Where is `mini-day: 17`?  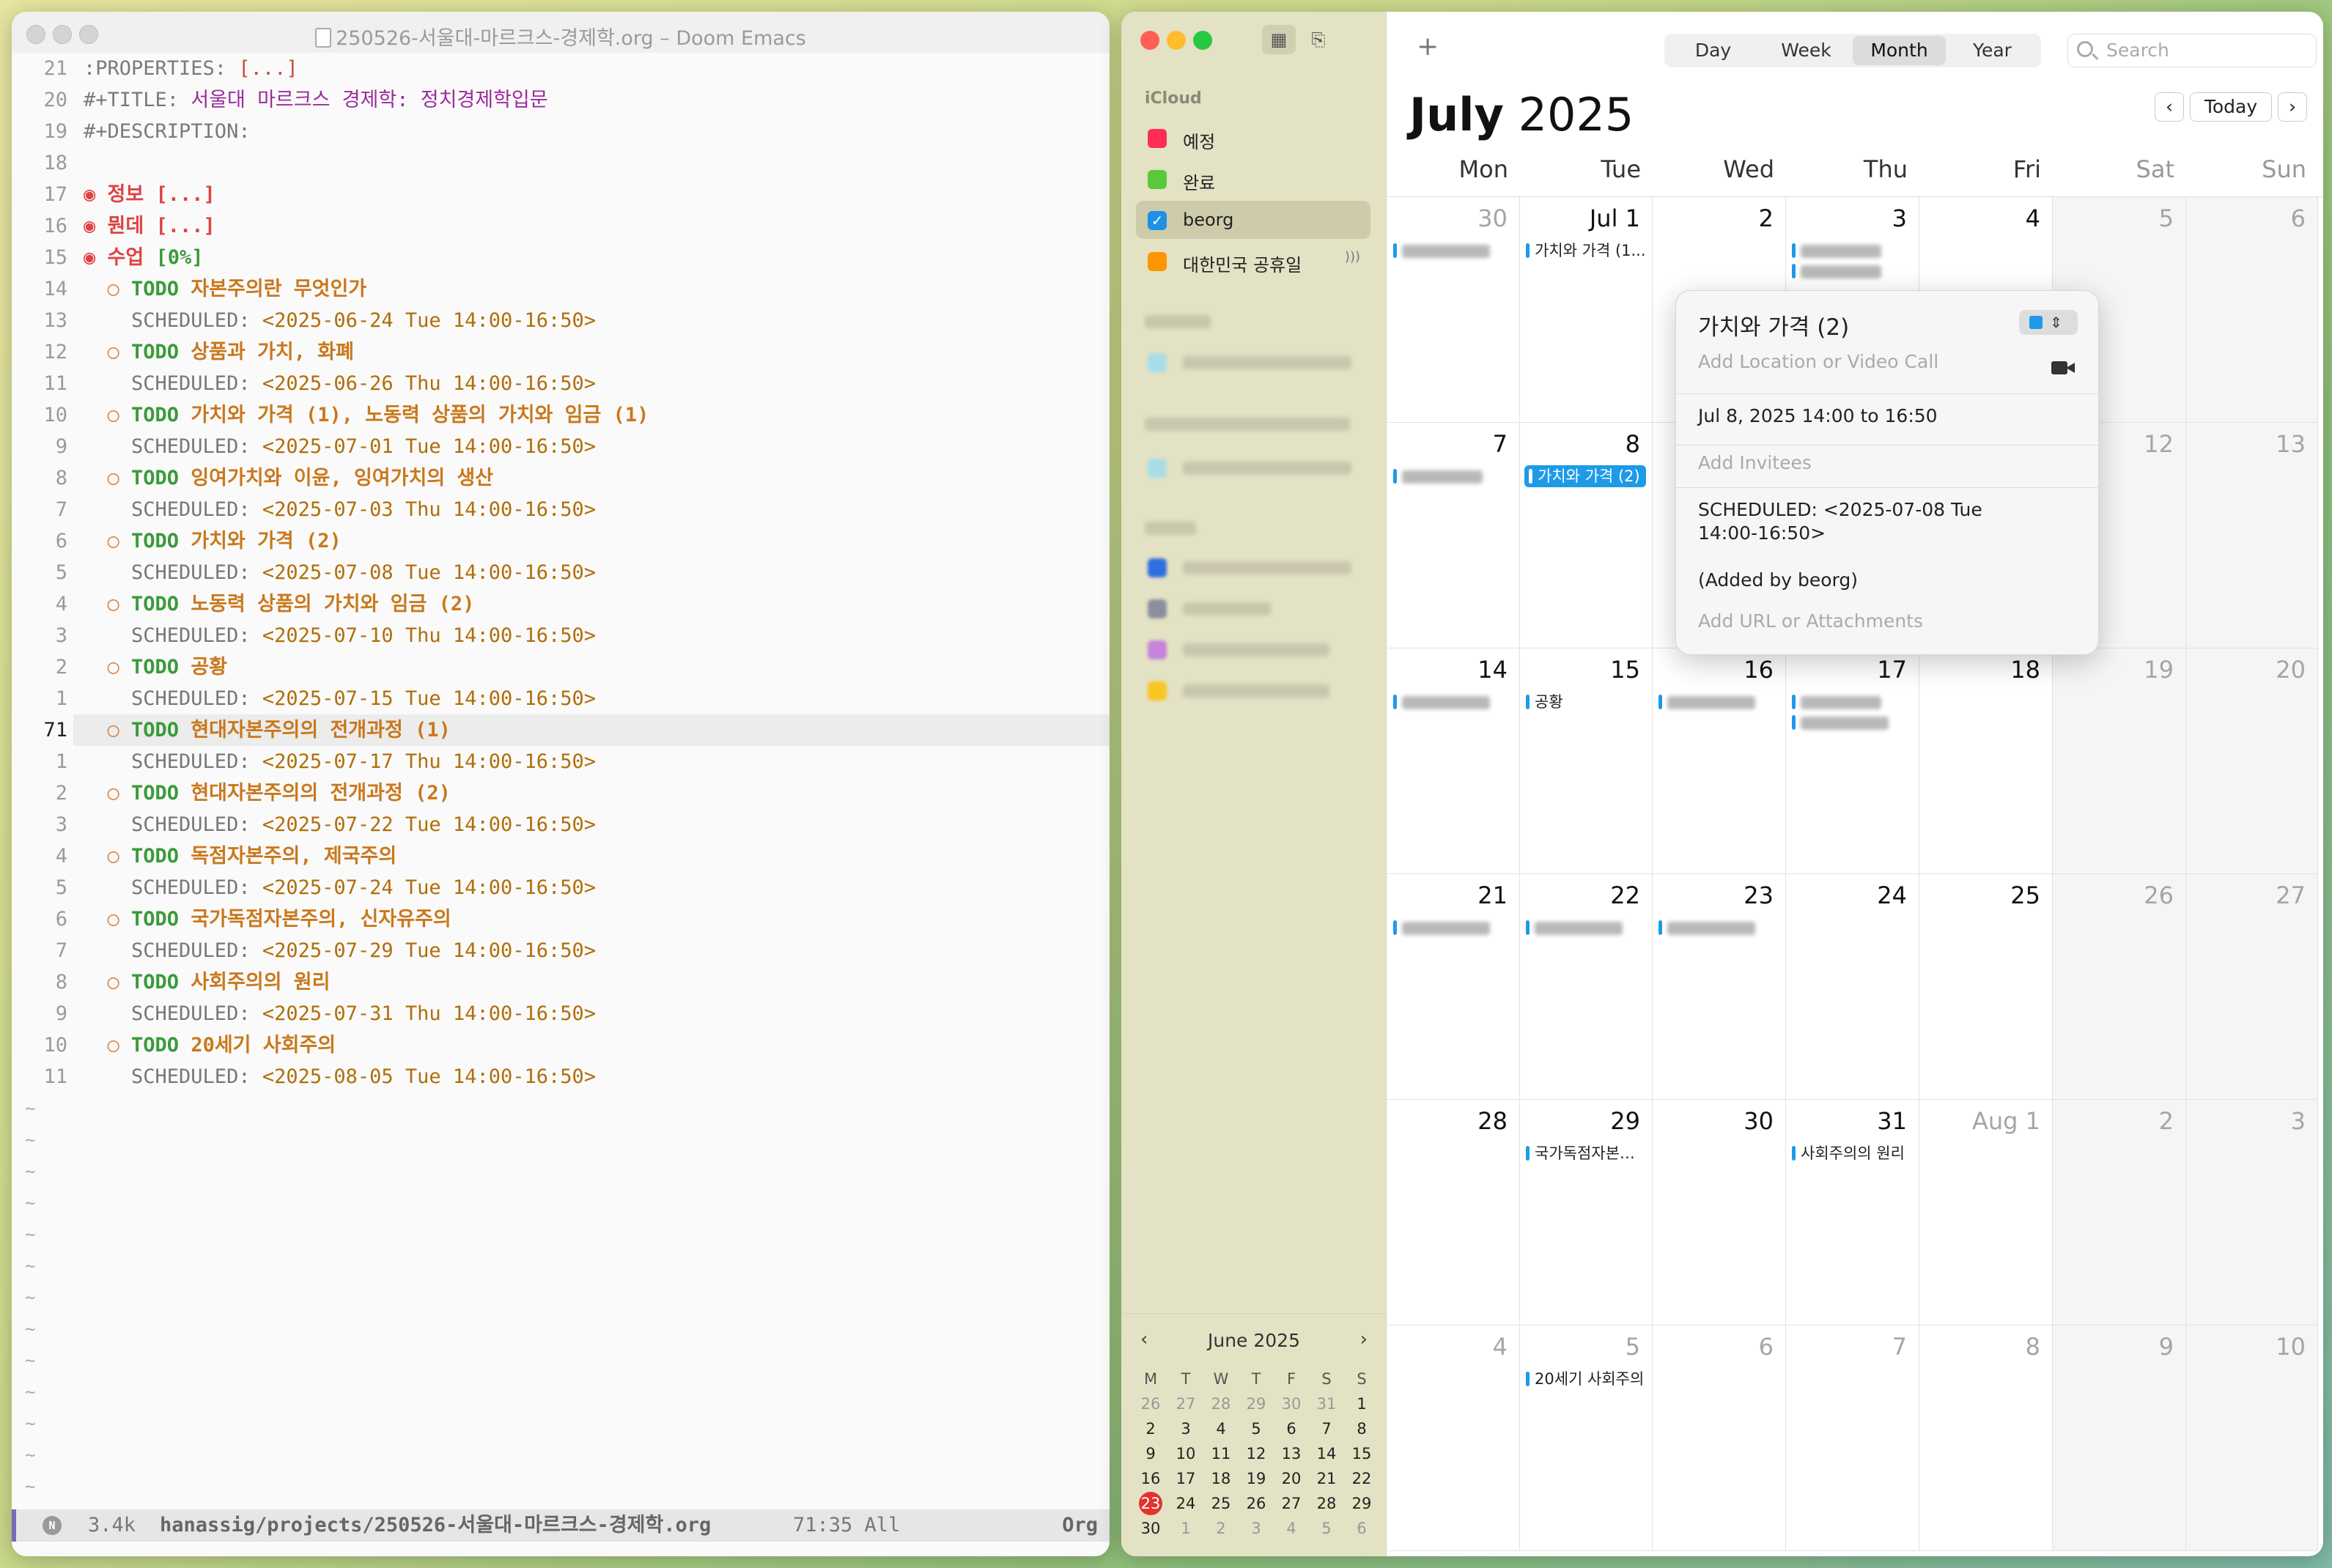
mini-day: 17 is located at coordinates (1186, 1479).